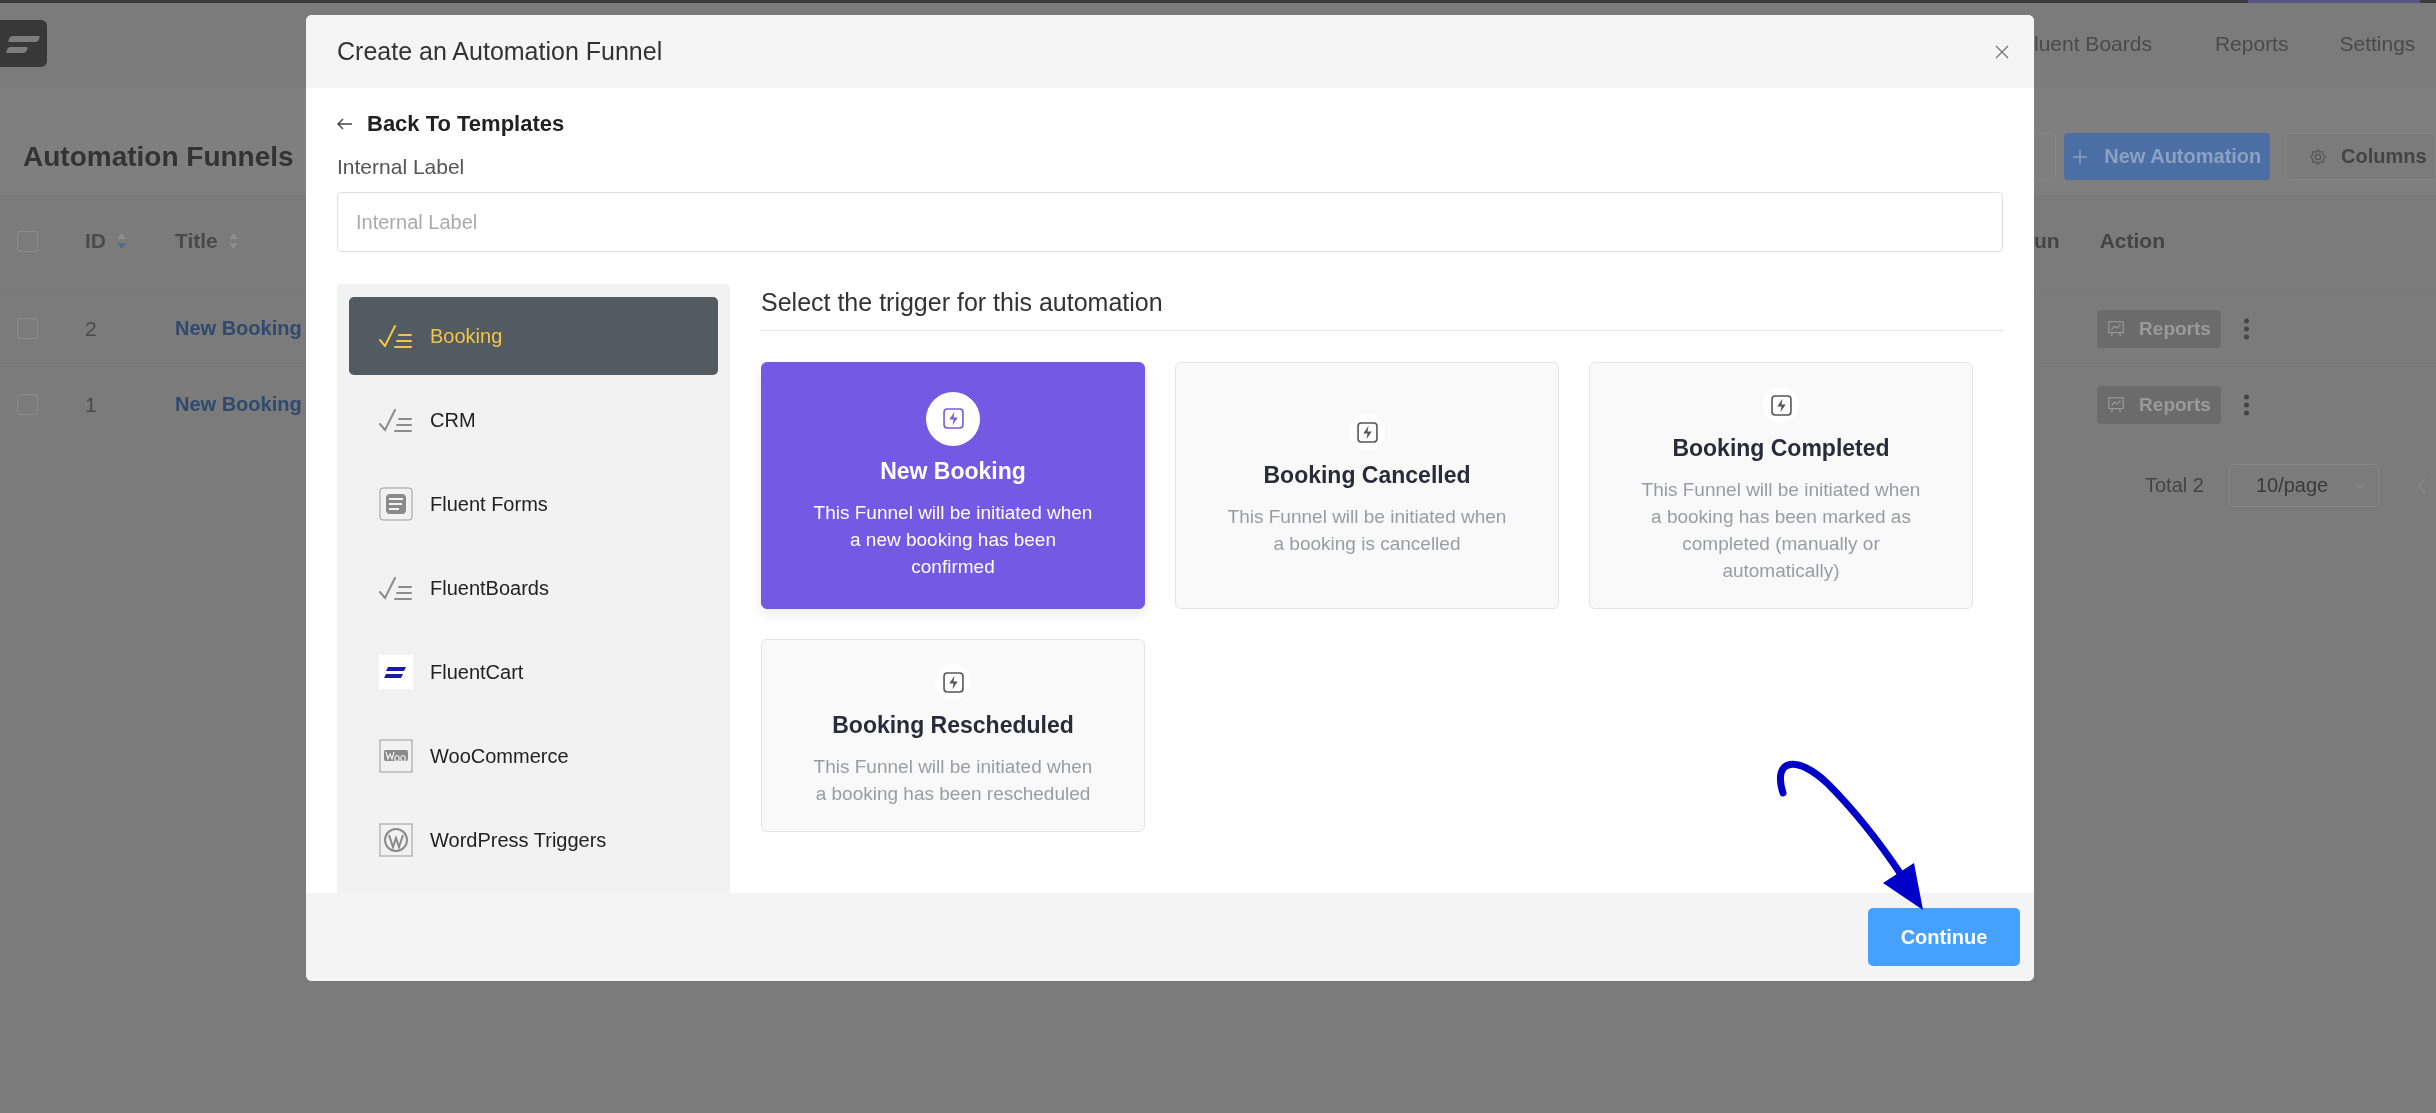 This screenshot has width=2436, height=1113. Describe the element at coordinates (953, 485) in the screenshot. I see `trigger-card: New Booking This Funnel will be initiated when a new booking has been confirmed` at that location.